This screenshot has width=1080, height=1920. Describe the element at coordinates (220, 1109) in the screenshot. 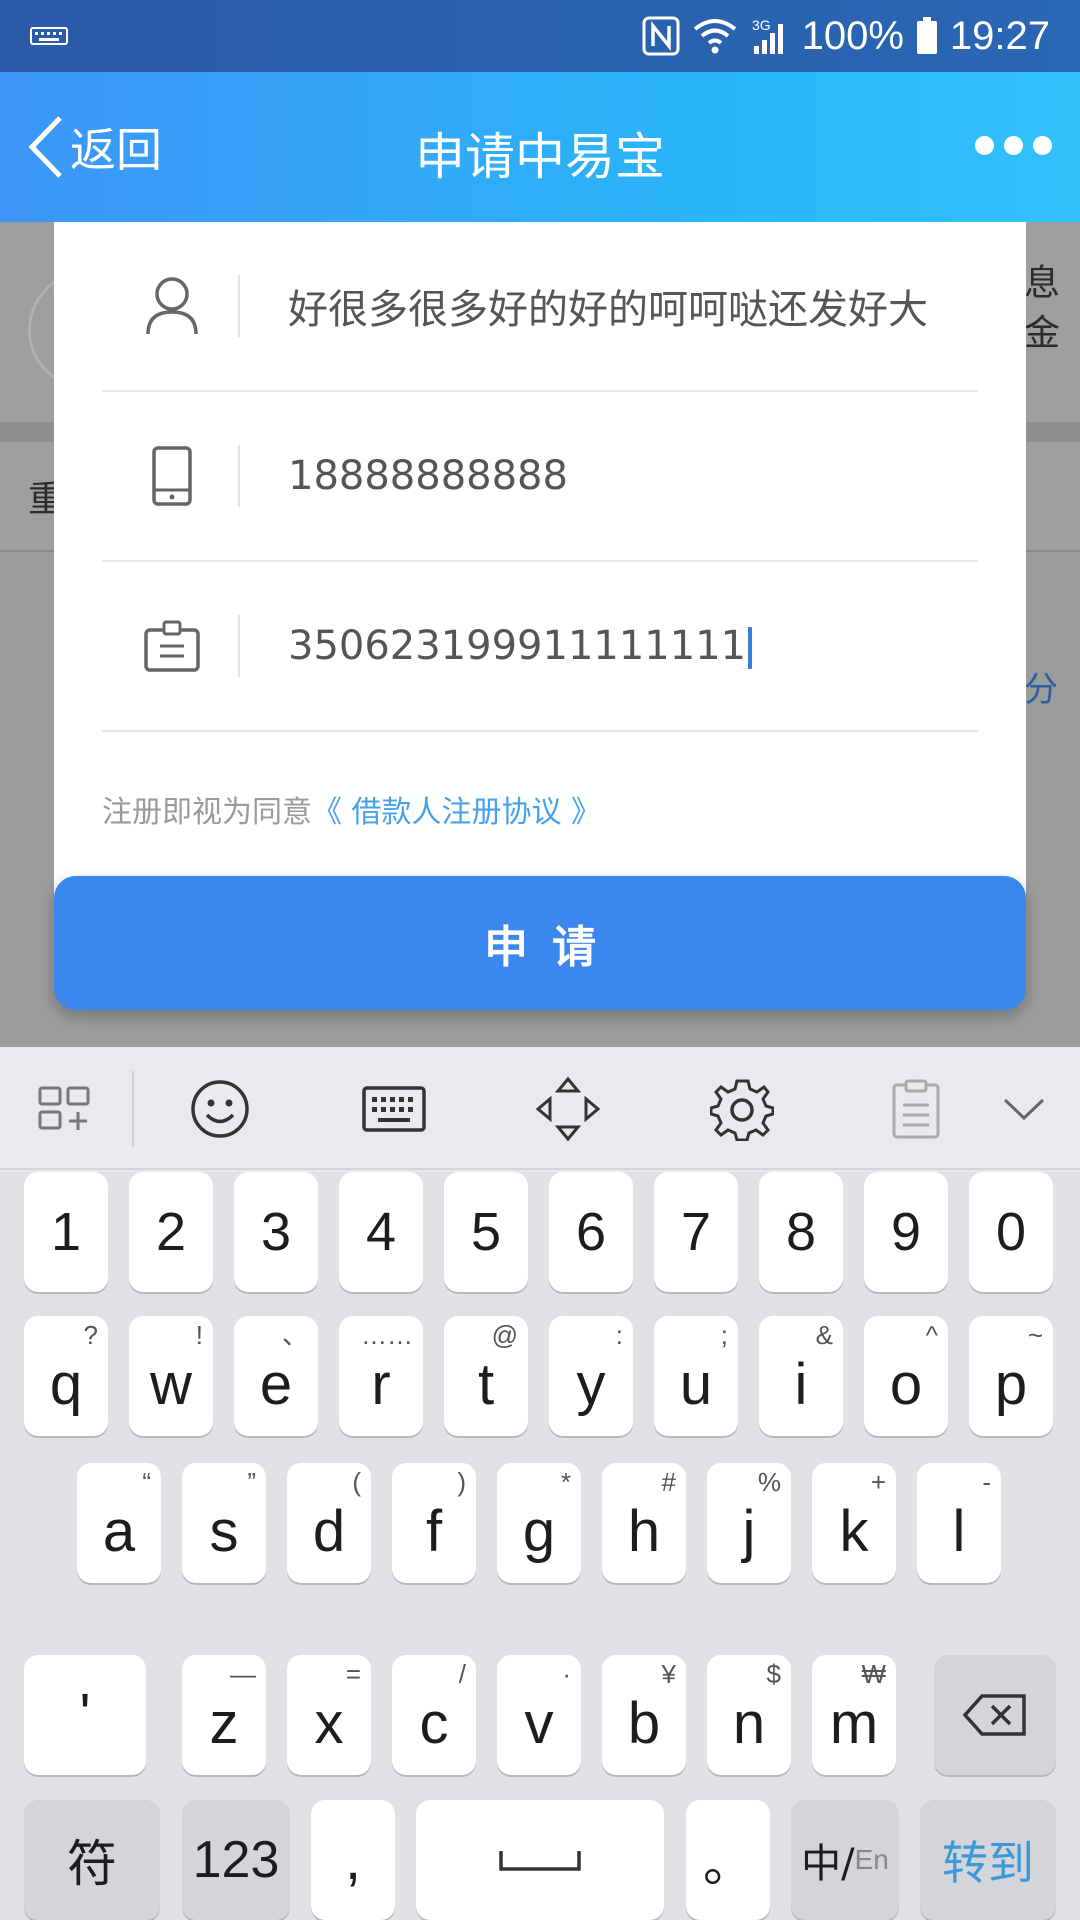

I see `emoji-icon` at that location.